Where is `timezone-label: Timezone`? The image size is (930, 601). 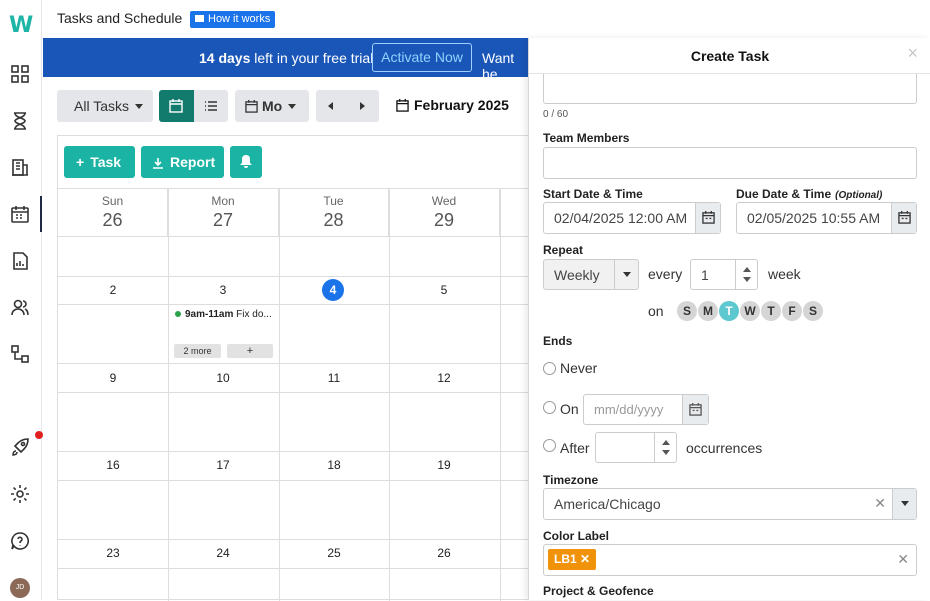
timezone-label: Timezone is located at coordinates (571, 480).